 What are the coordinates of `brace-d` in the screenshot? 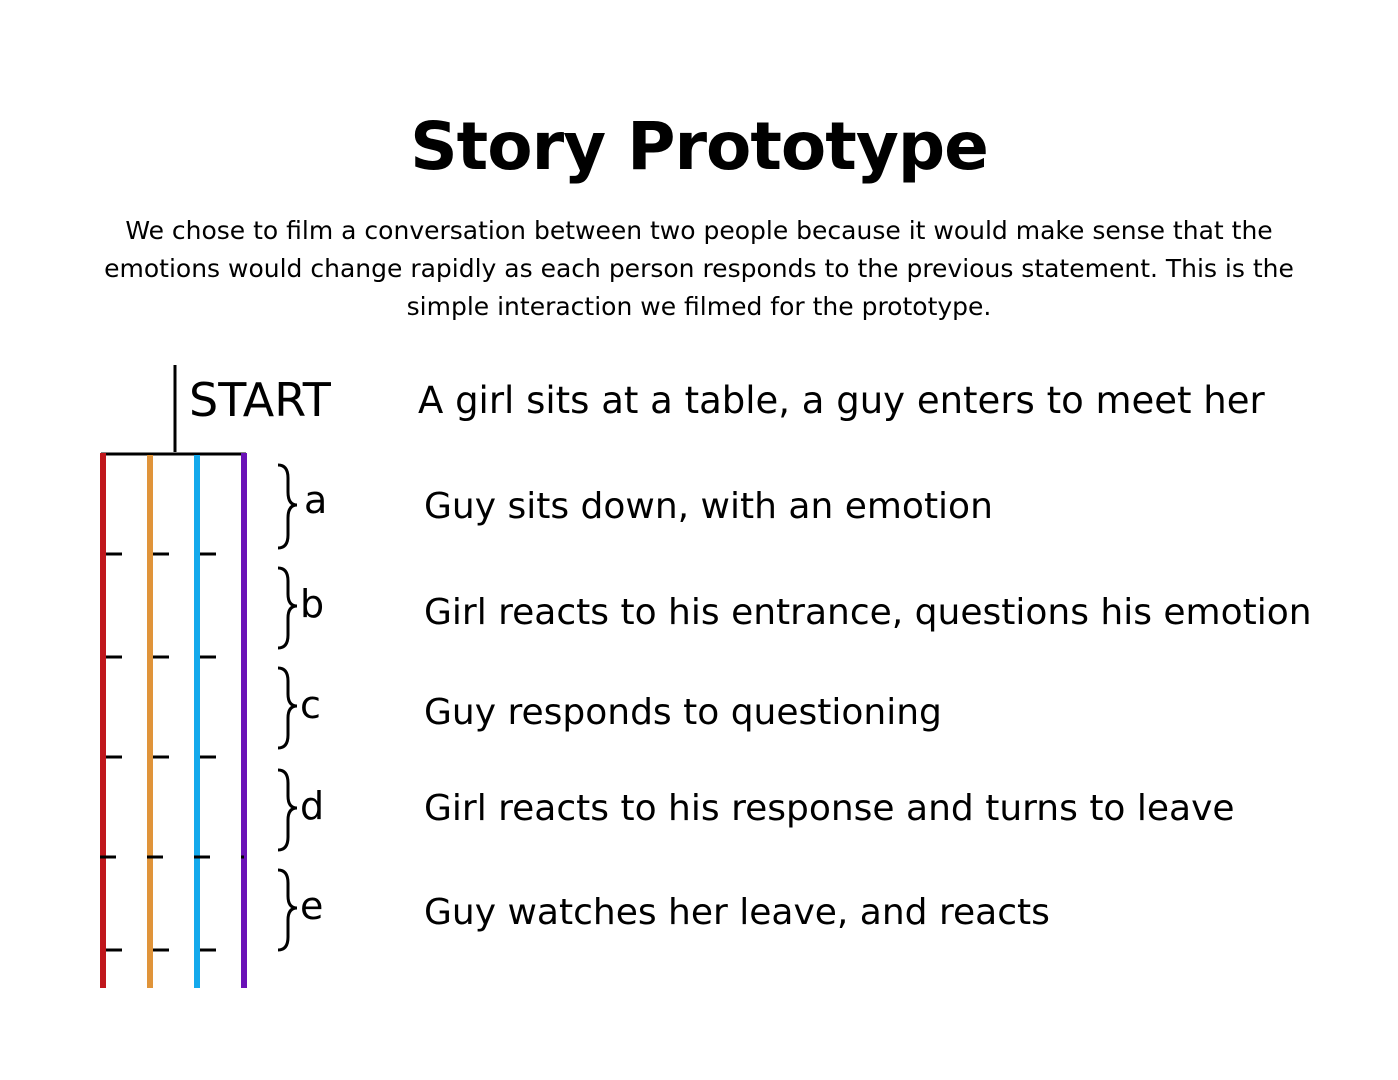 It's located at (287, 810).